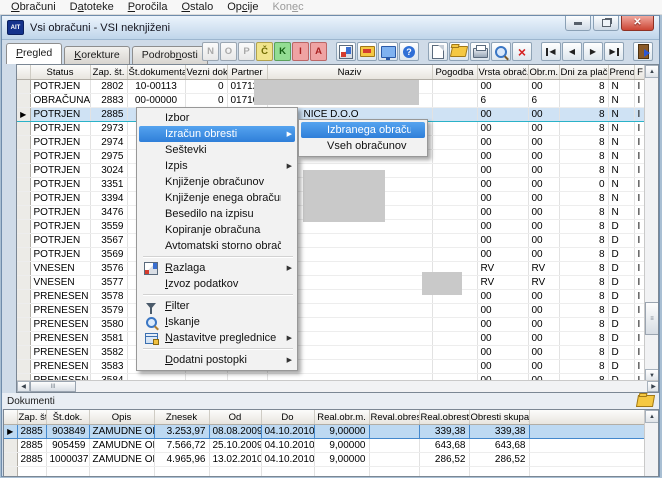 The image size is (662, 478). Describe the element at coordinates (332, 296) in the screenshot. I see `table-row: PRENESEN 3578 00 00 8 D I` at that location.